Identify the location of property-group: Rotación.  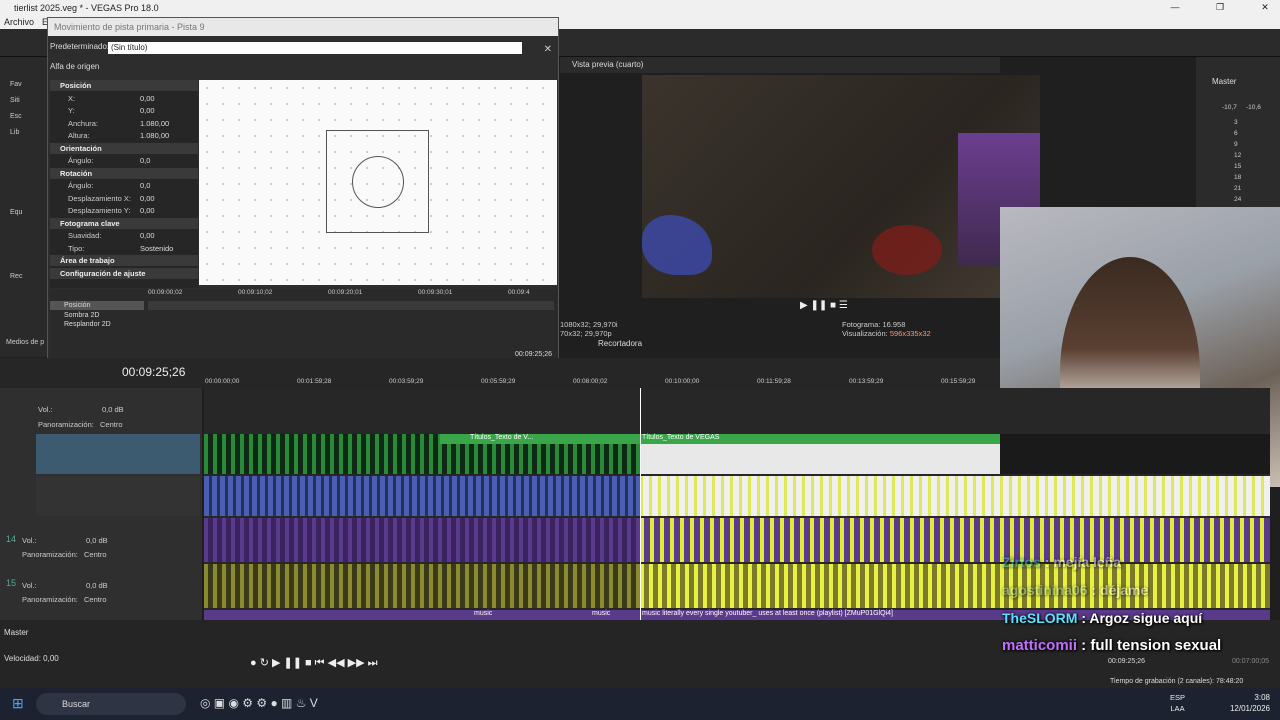
(124, 173).